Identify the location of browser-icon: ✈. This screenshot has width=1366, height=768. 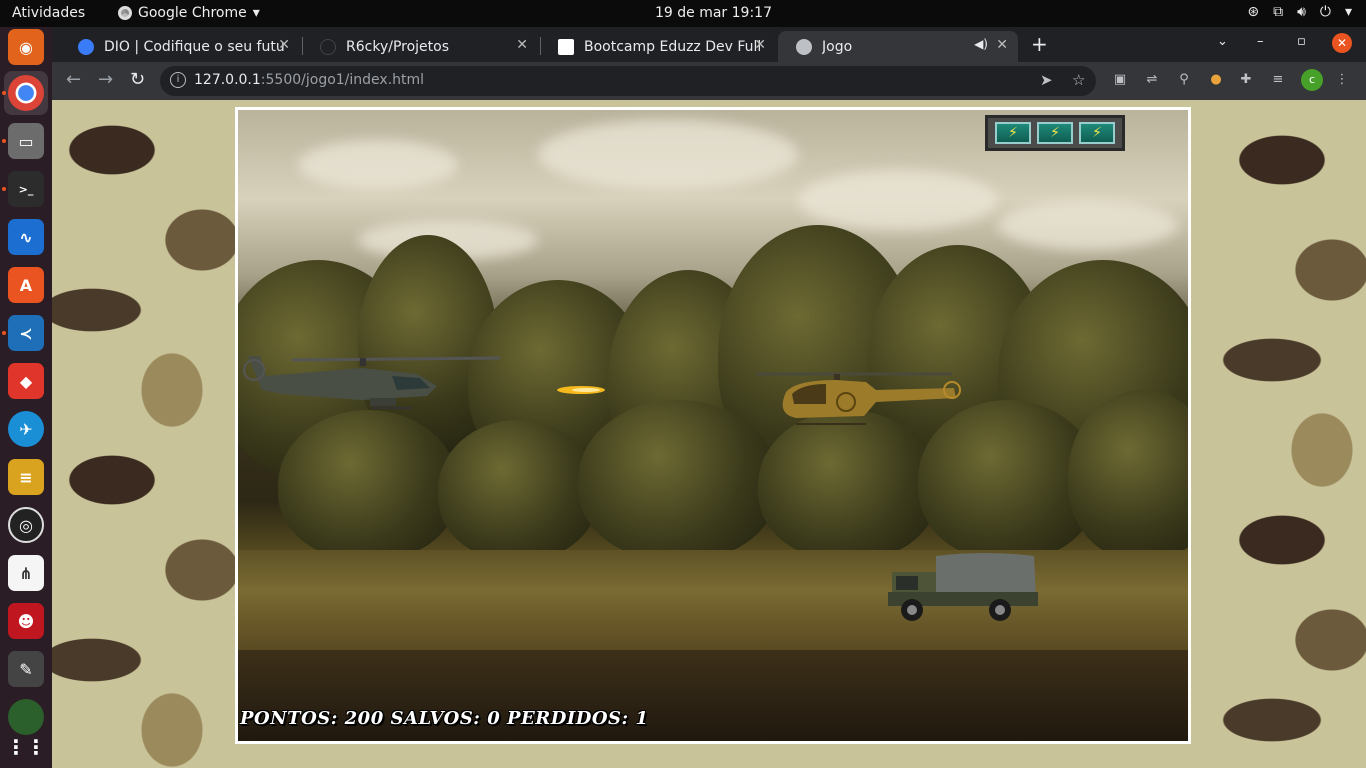
(26, 429).